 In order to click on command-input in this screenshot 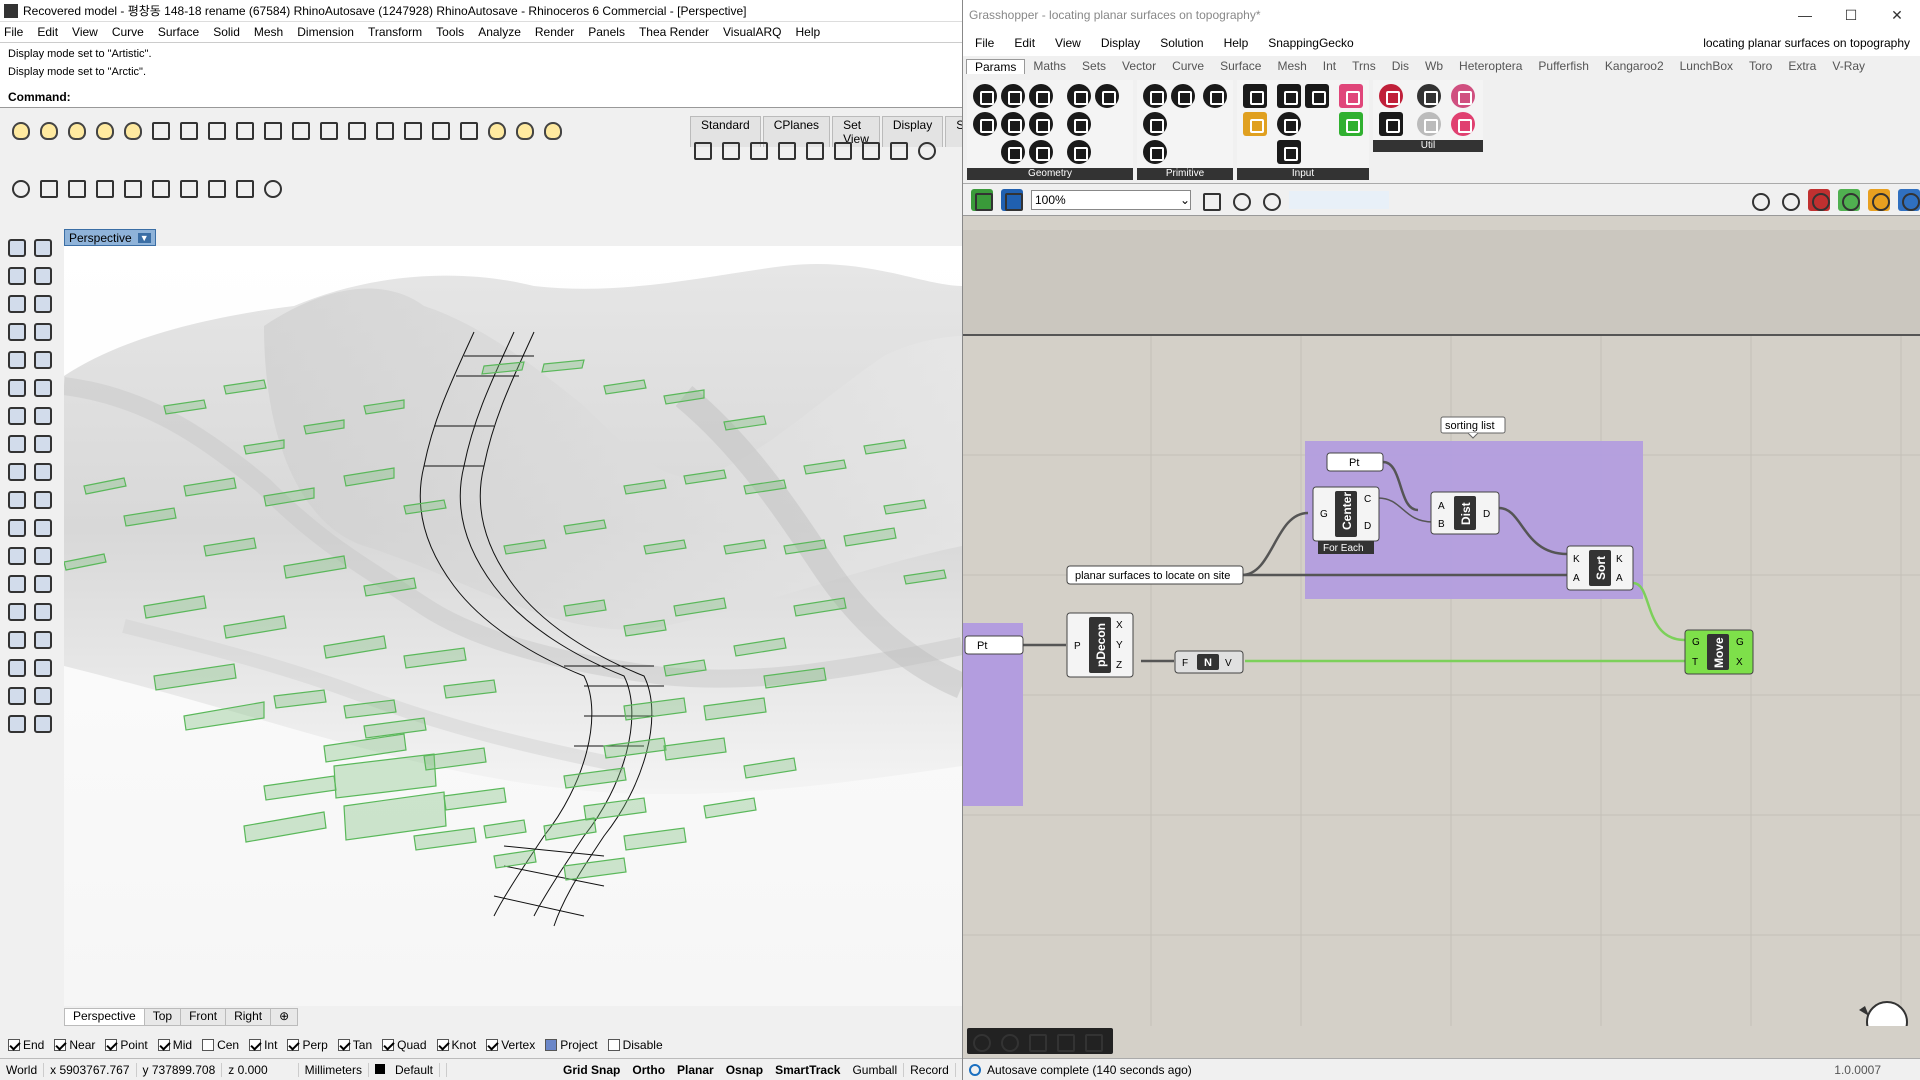, I will do `click(474, 97)`.